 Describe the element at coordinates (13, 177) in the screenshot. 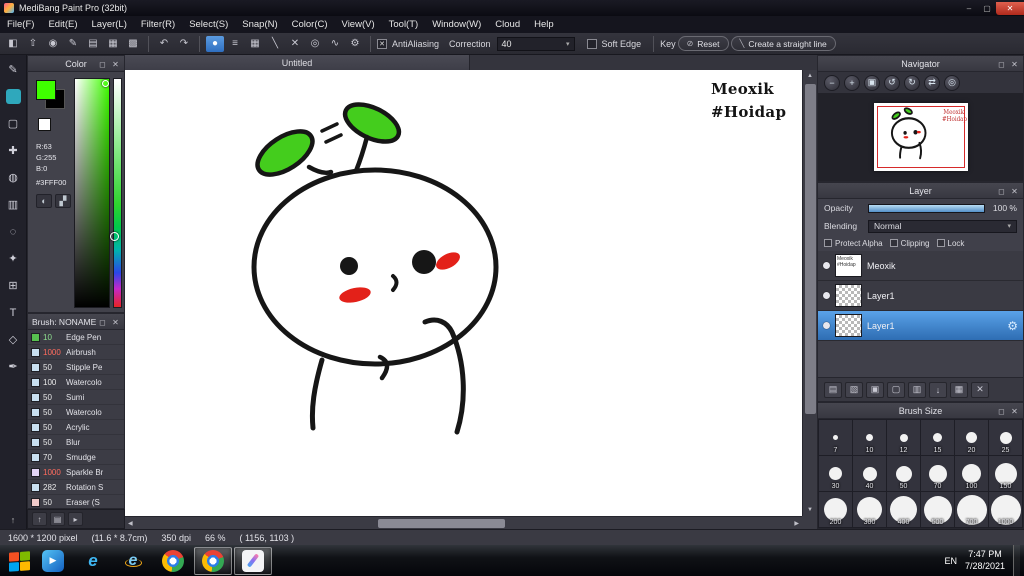

I see `fill-tool: ◍` at that location.